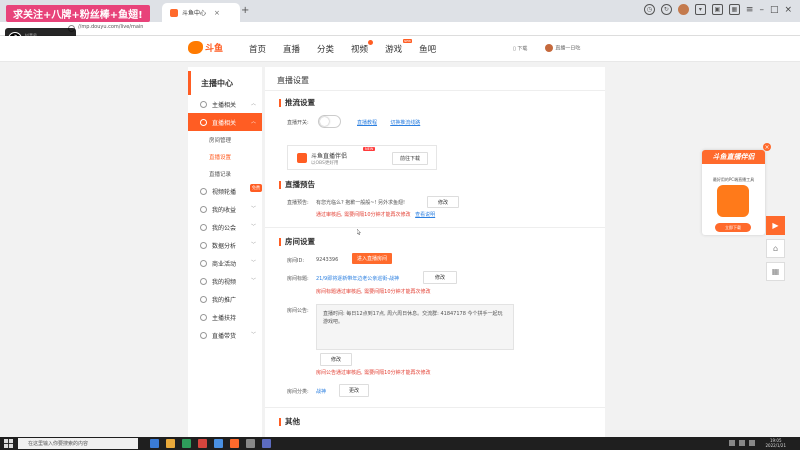 Image resolution: width=800 pixels, height=450 pixels. Describe the element at coordinates (750, 10) in the screenshot. I see `menu-icon: ≡` at that location.